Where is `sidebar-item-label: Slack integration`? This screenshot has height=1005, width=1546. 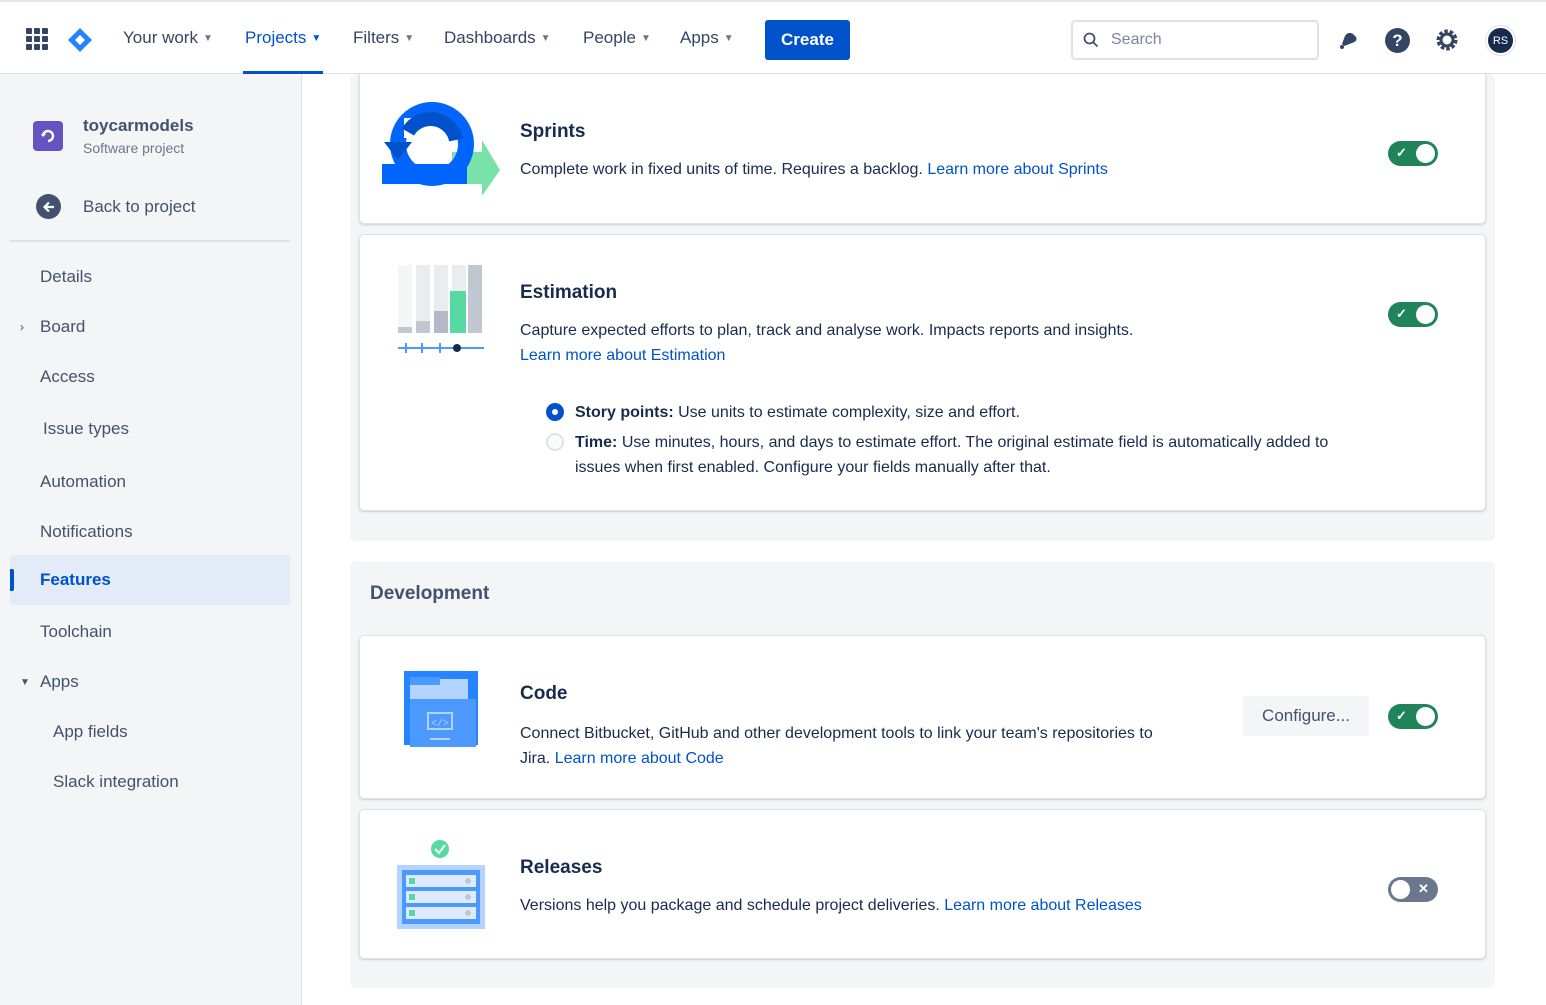
sidebar-item-label: Slack integration is located at coordinates (116, 781).